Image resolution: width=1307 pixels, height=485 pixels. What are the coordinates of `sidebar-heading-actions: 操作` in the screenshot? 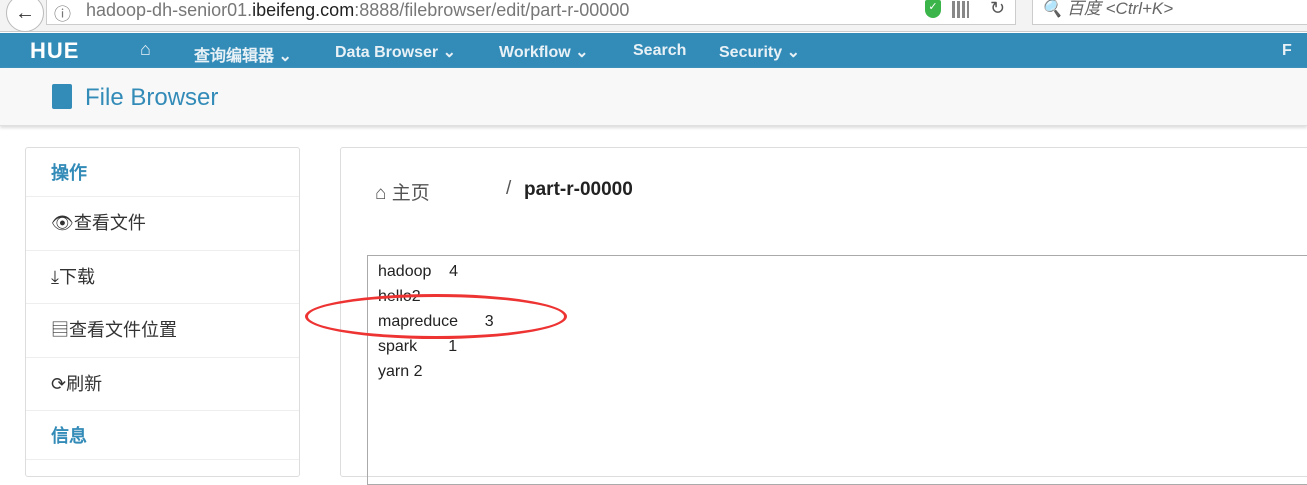 It's located at (162, 172).